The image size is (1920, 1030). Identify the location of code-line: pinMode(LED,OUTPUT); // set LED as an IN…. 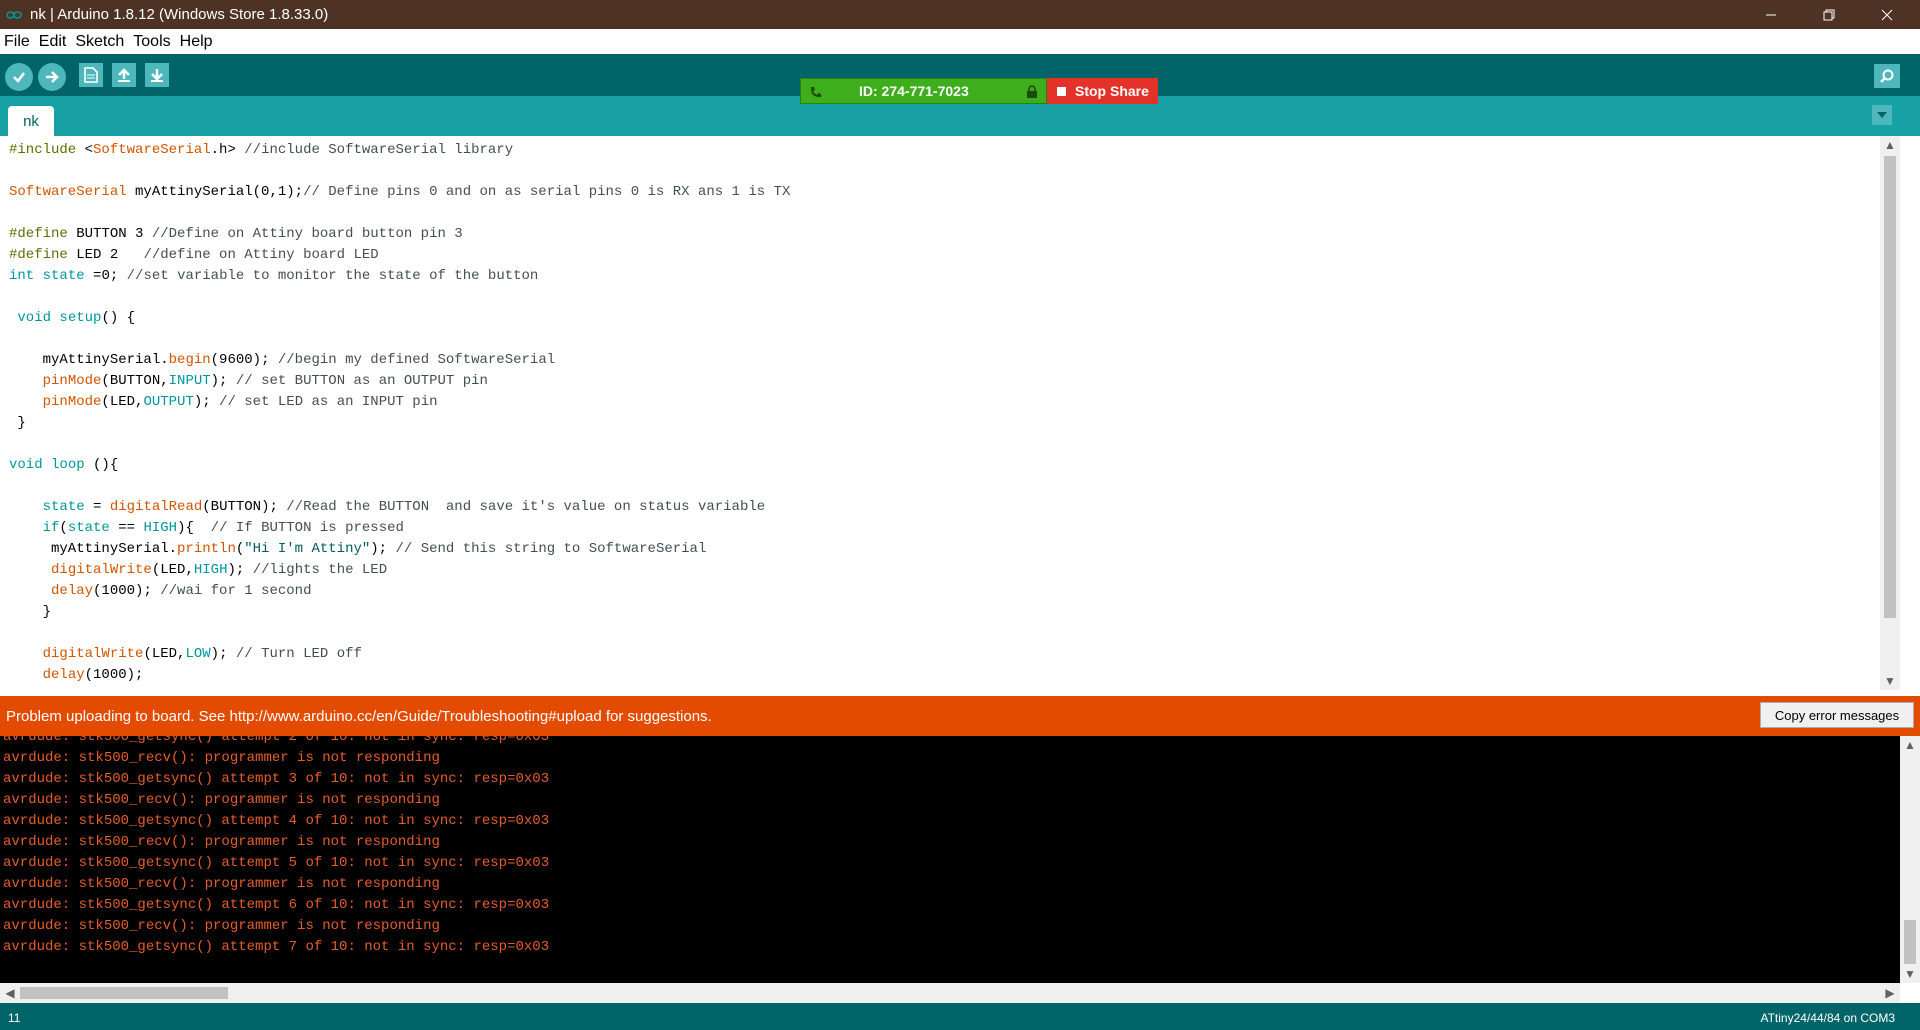
(399, 402).